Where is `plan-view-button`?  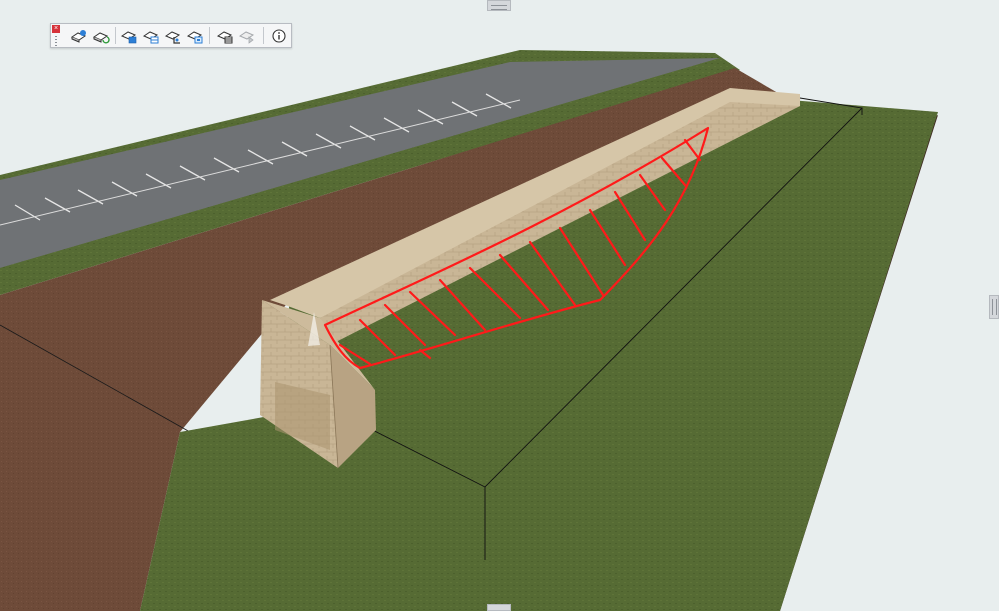
plan-view-button is located at coordinates (129, 35).